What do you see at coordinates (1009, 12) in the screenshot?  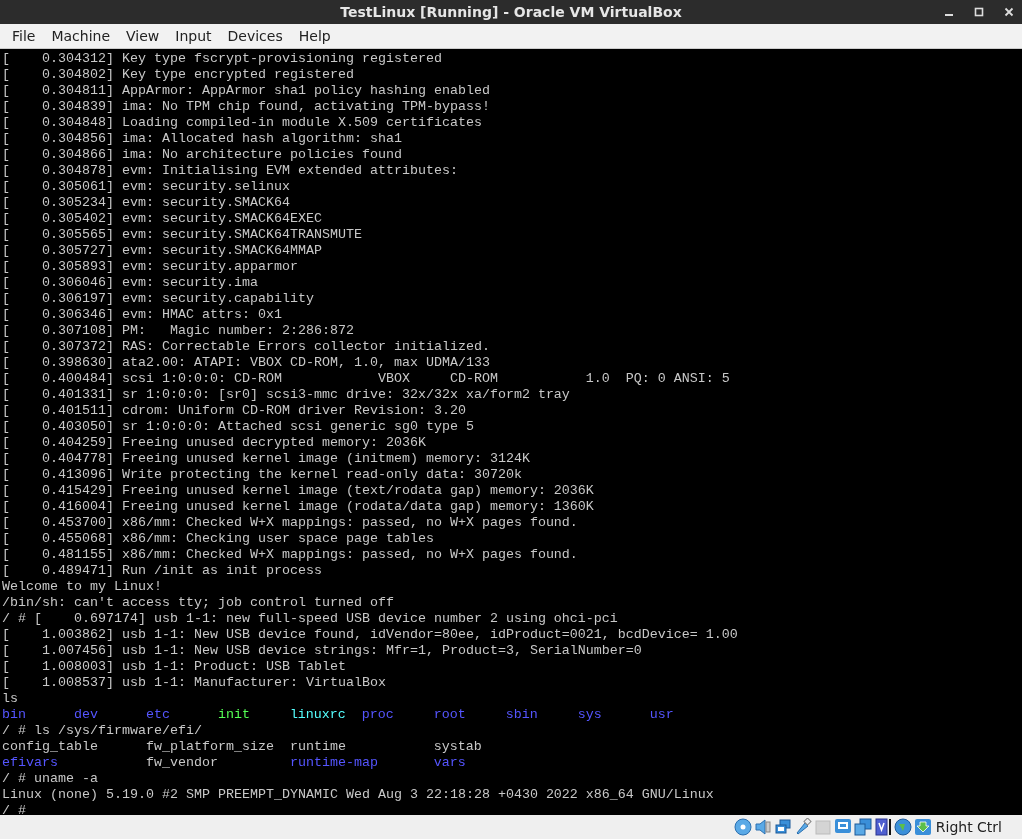 I see `close-icon` at bounding box center [1009, 12].